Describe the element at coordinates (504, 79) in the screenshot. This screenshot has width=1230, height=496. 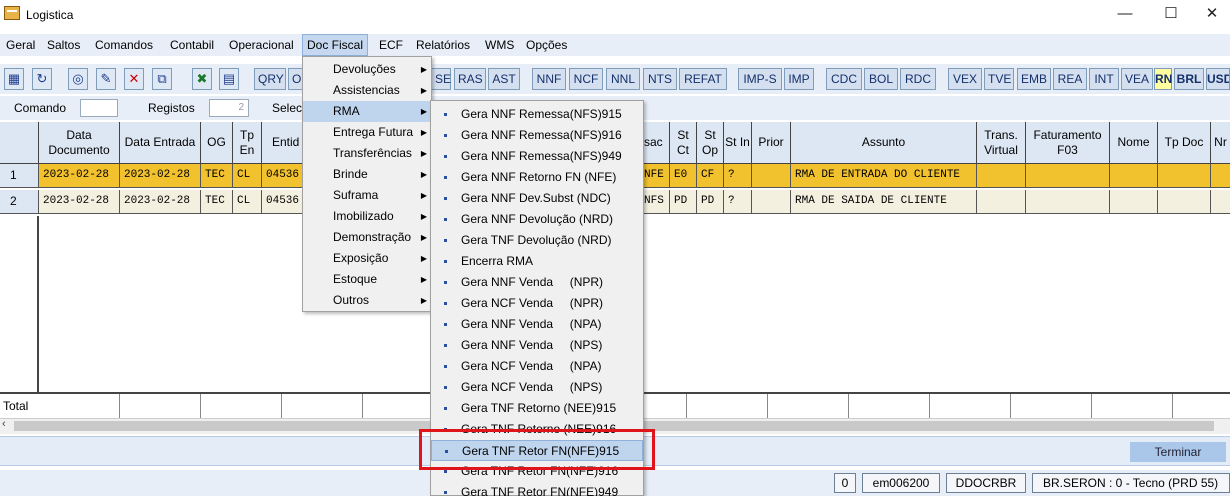
I see `toolbar-ast-button: AST` at that location.